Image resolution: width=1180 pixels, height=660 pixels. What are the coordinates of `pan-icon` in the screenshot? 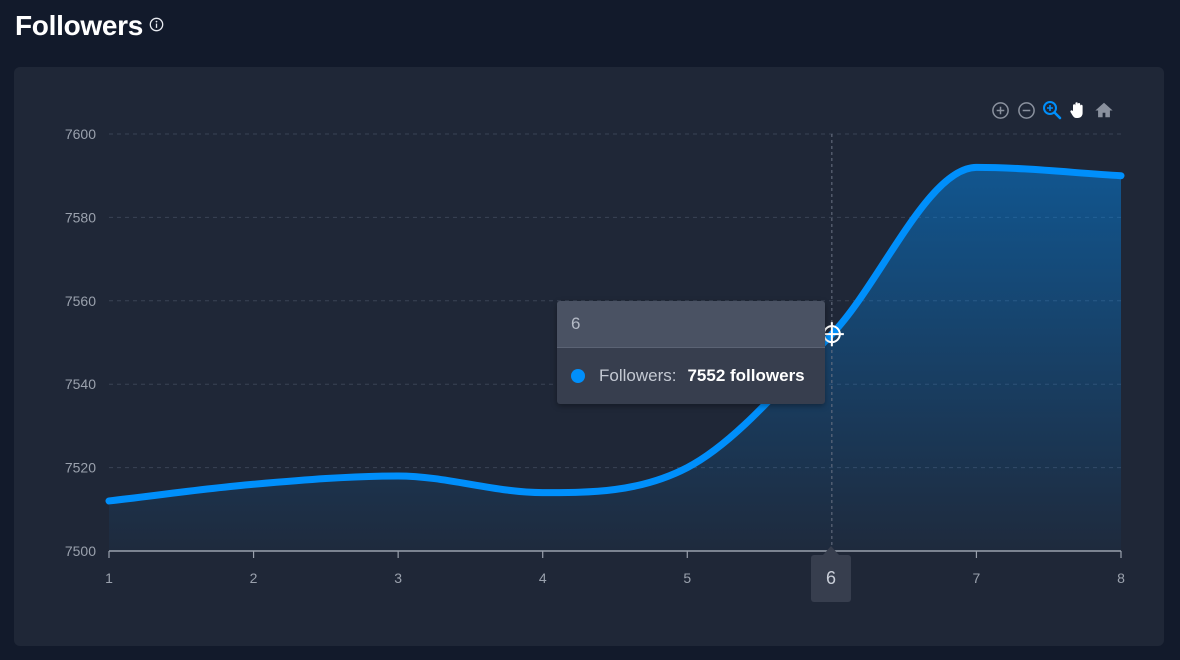 It's located at (1078, 110).